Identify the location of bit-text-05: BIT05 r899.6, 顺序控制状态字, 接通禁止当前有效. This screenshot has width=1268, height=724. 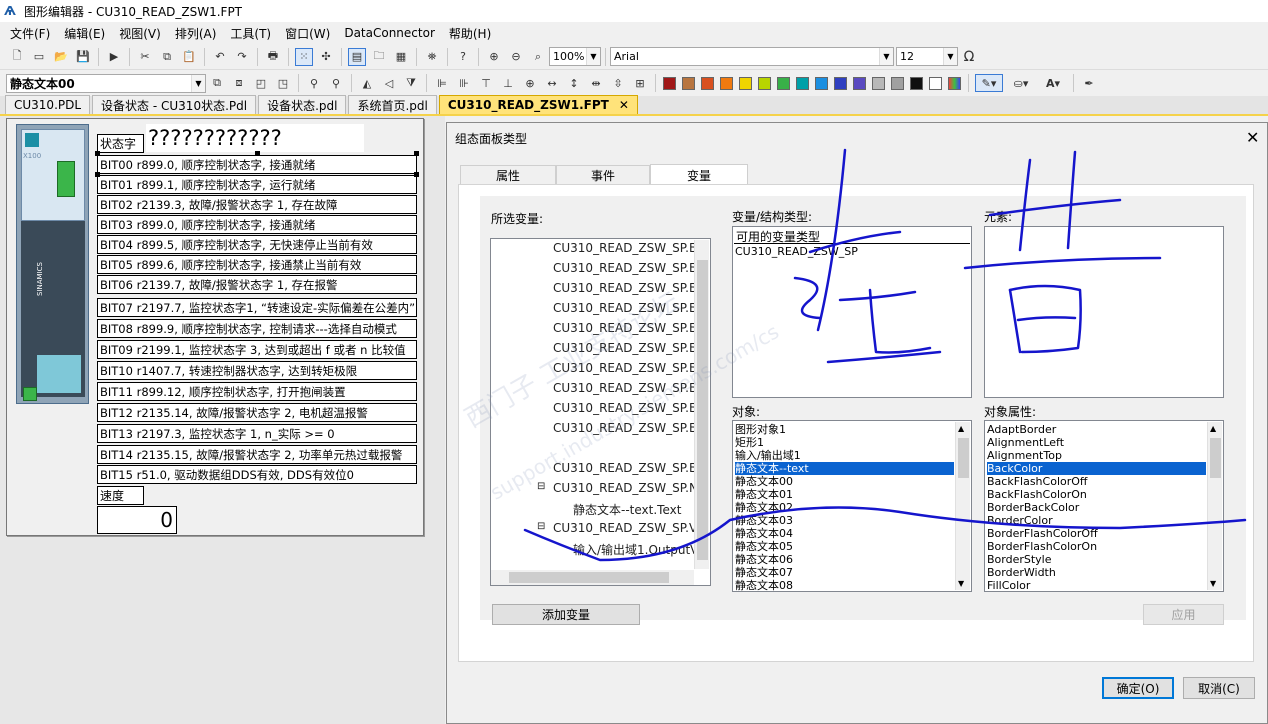
(257, 264).